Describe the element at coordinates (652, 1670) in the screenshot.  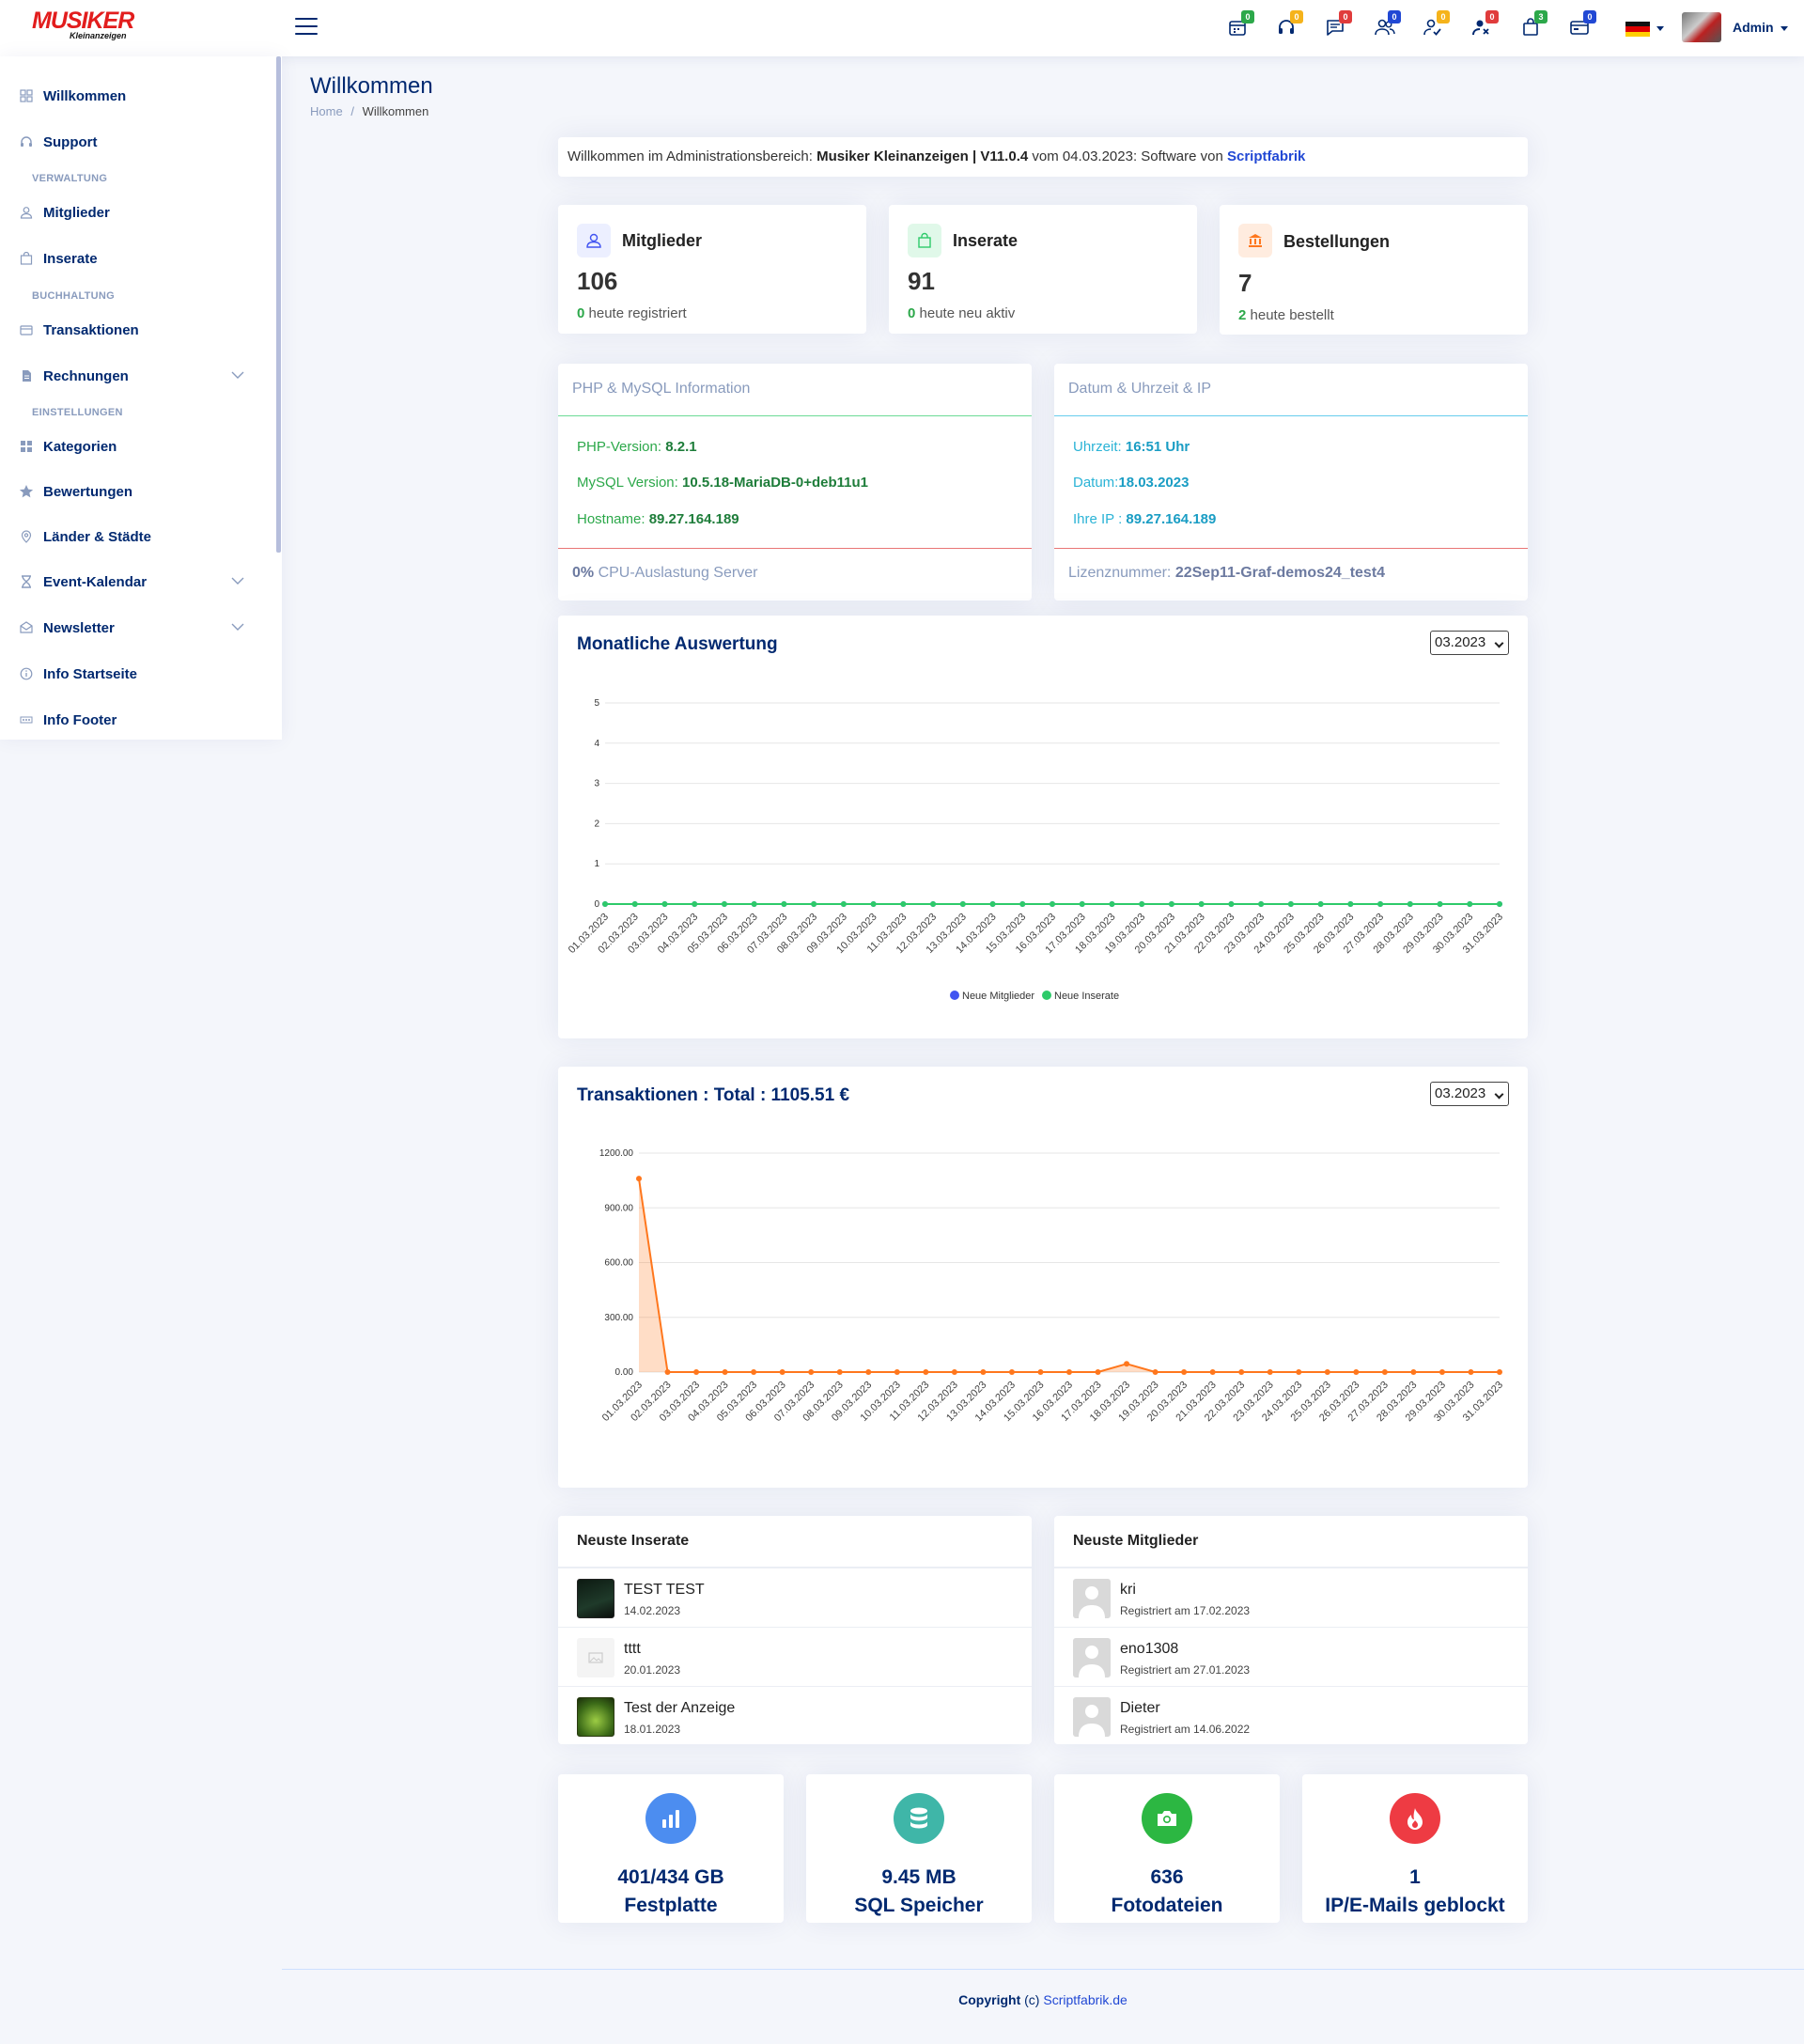
I see `ad-date: 20.01.2023` at that location.